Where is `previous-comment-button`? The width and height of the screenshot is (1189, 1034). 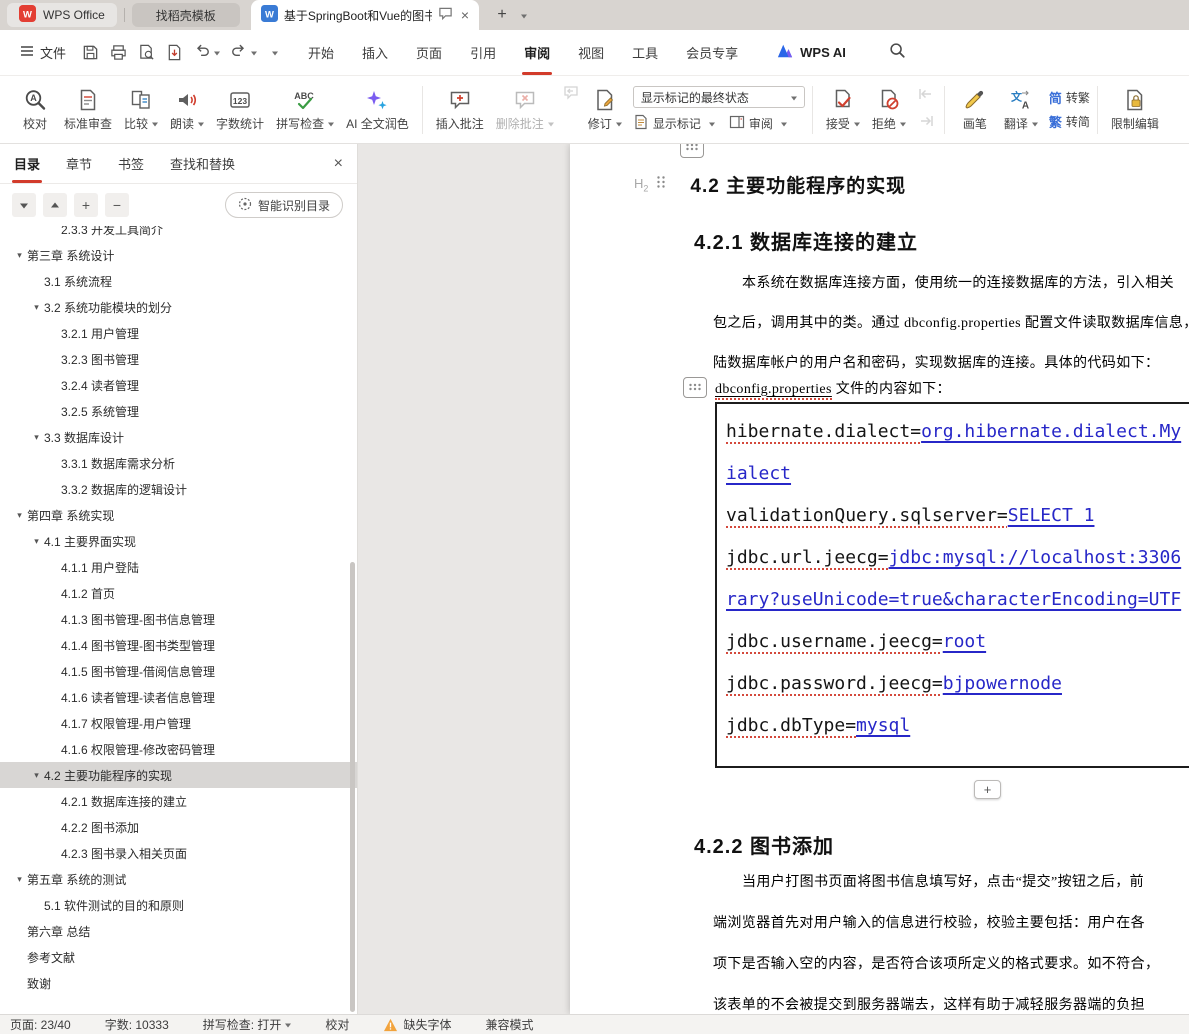
previous-comment-button is located at coordinates (571, 95).